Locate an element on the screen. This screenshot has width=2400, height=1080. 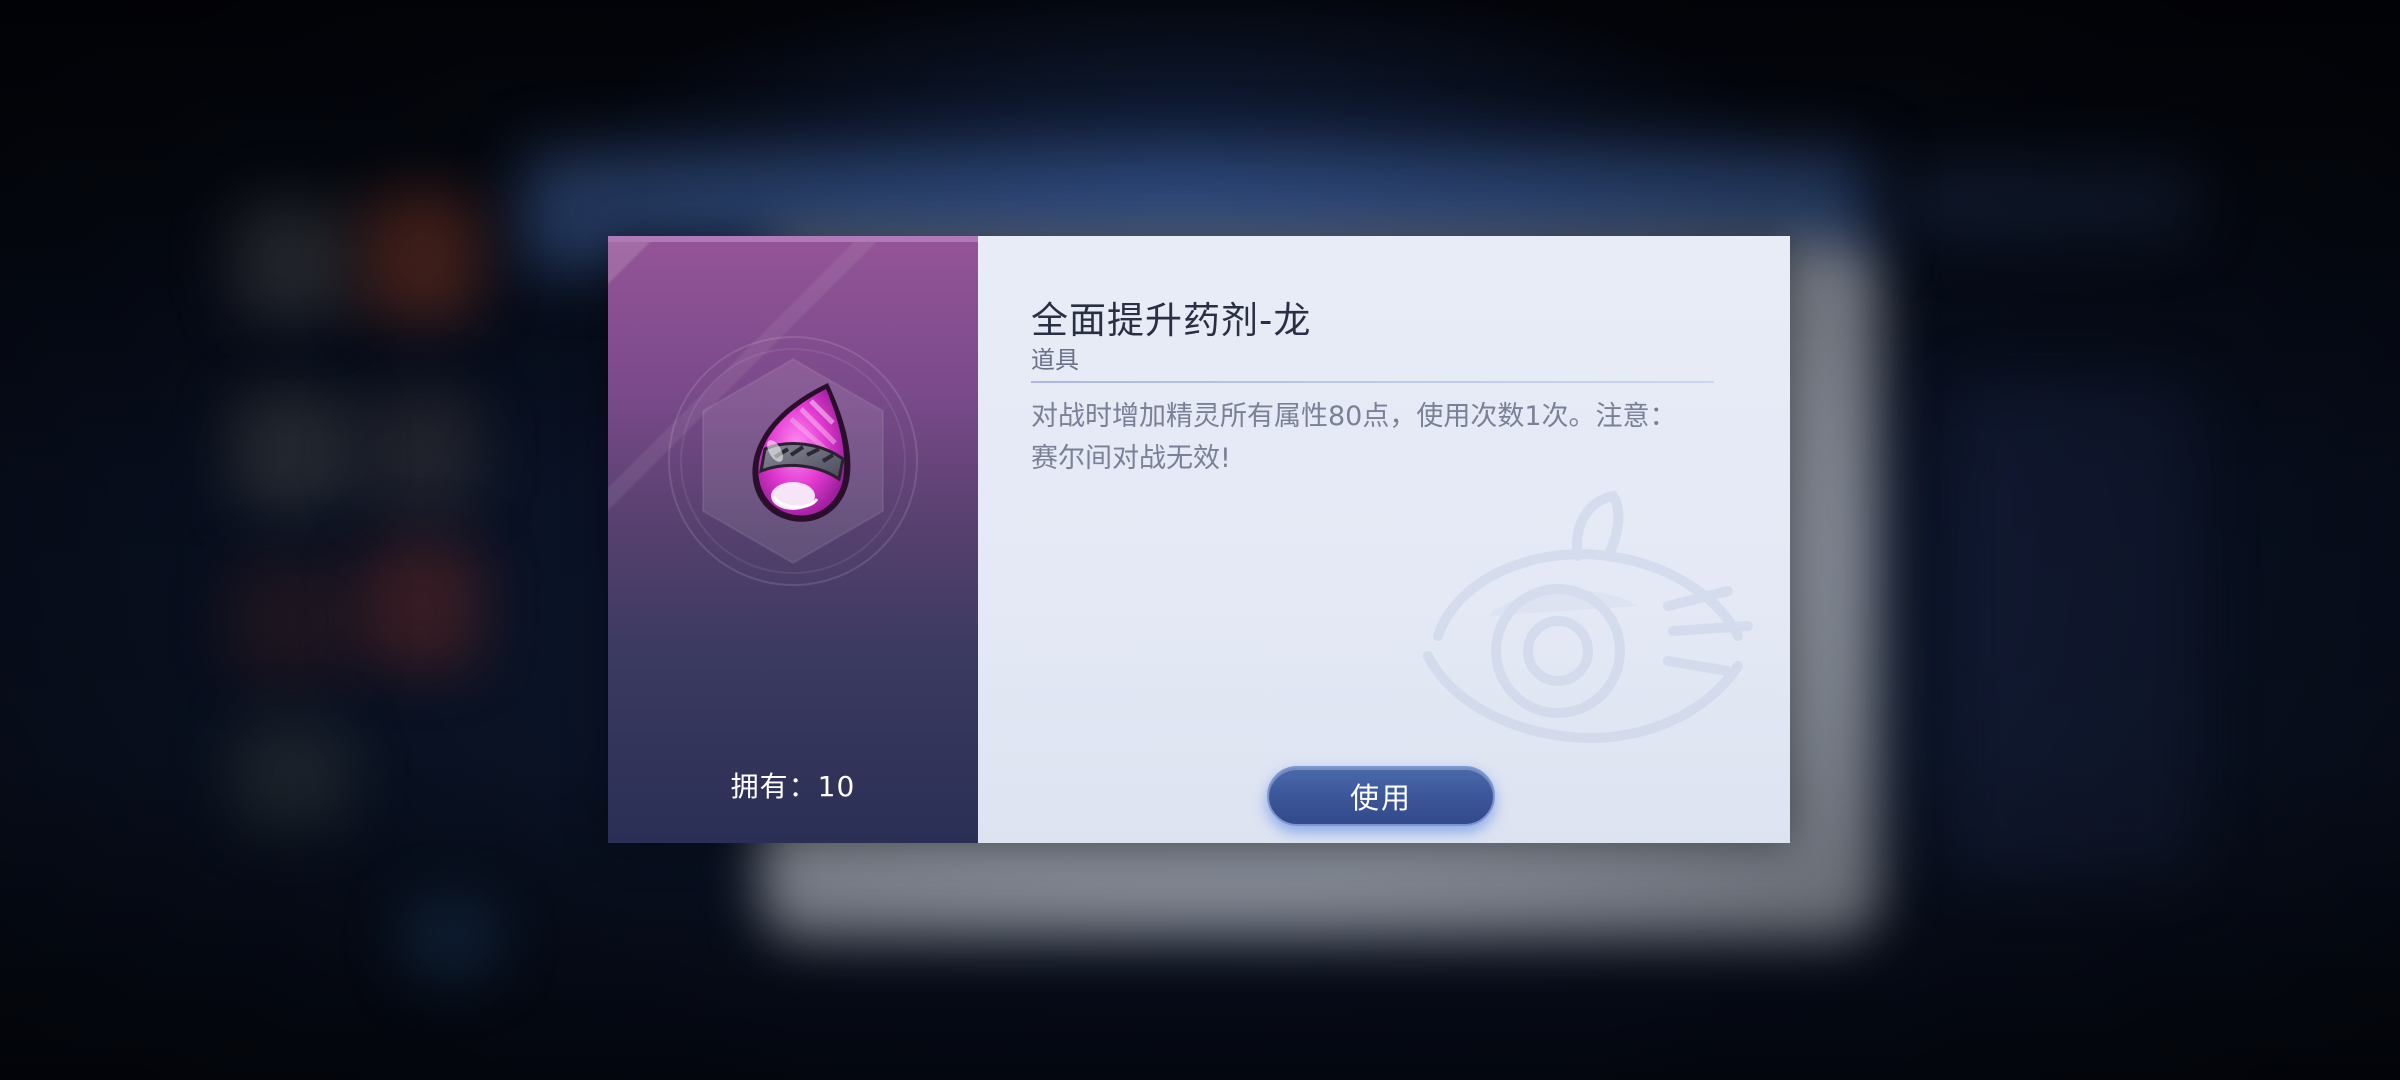
item-icon-panel: 拥有：10 is located at coordinates (793, 539).